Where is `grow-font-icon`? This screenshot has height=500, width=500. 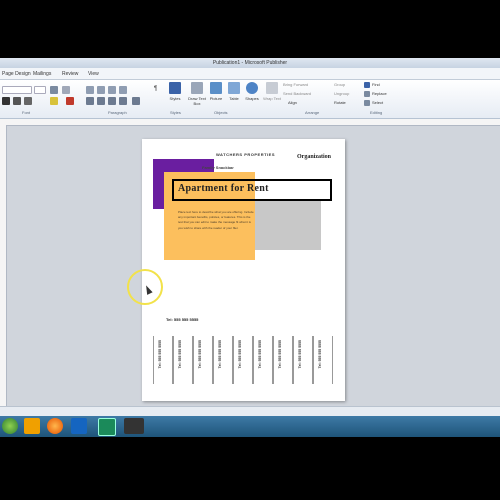
grow-font-icon is located at coordinates (54, 90).